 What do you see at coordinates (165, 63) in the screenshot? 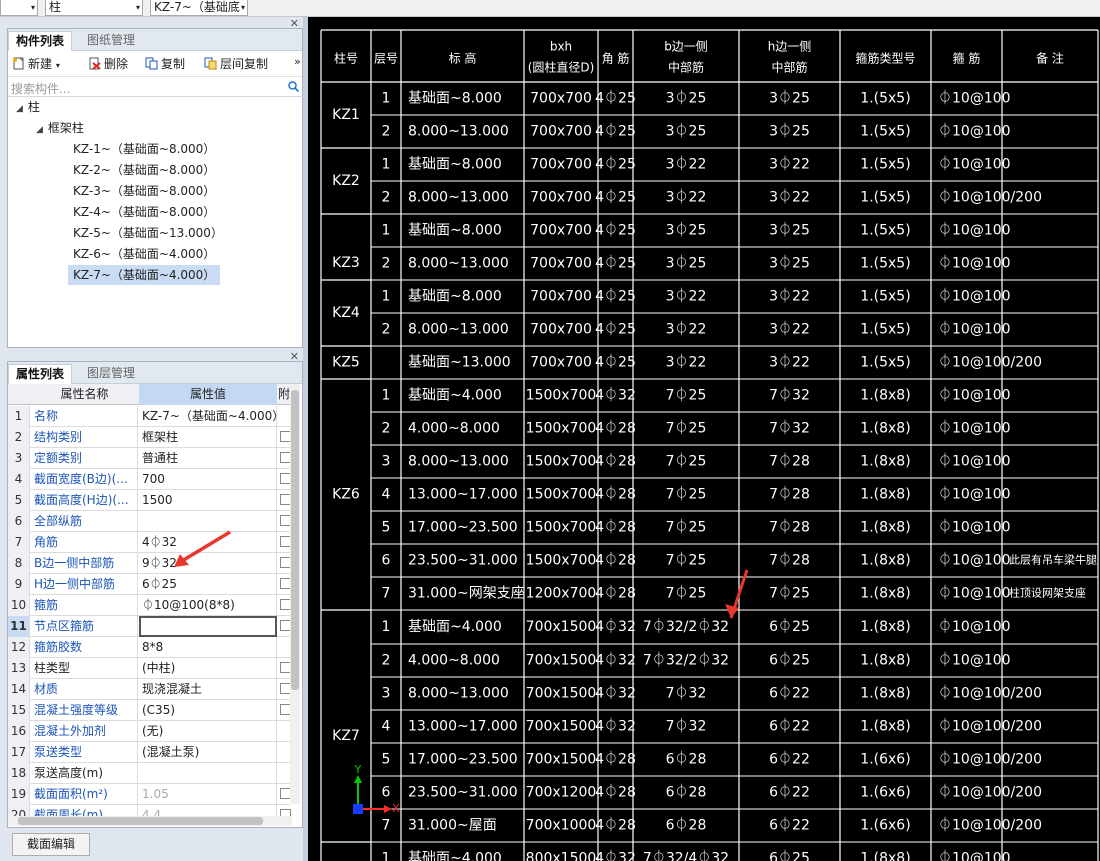
I see `copy-button: 复制` at bounding box center [165, 63].